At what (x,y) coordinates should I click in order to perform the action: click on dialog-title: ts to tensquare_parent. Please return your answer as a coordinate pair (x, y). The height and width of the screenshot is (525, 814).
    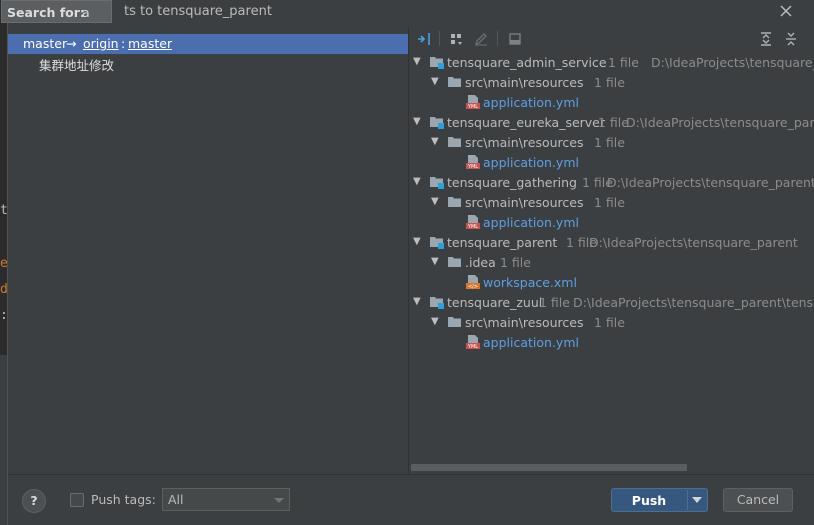
    Looking at the image, I should click on (198, 11).